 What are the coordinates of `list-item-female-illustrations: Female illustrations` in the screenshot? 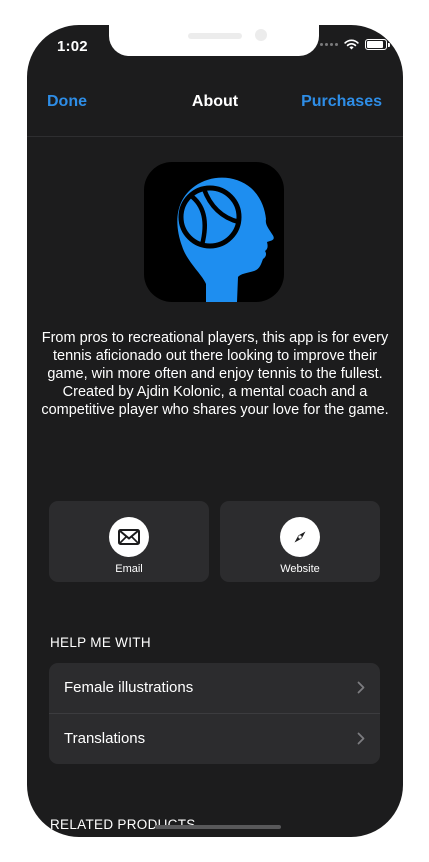 It's located at (214, 688).